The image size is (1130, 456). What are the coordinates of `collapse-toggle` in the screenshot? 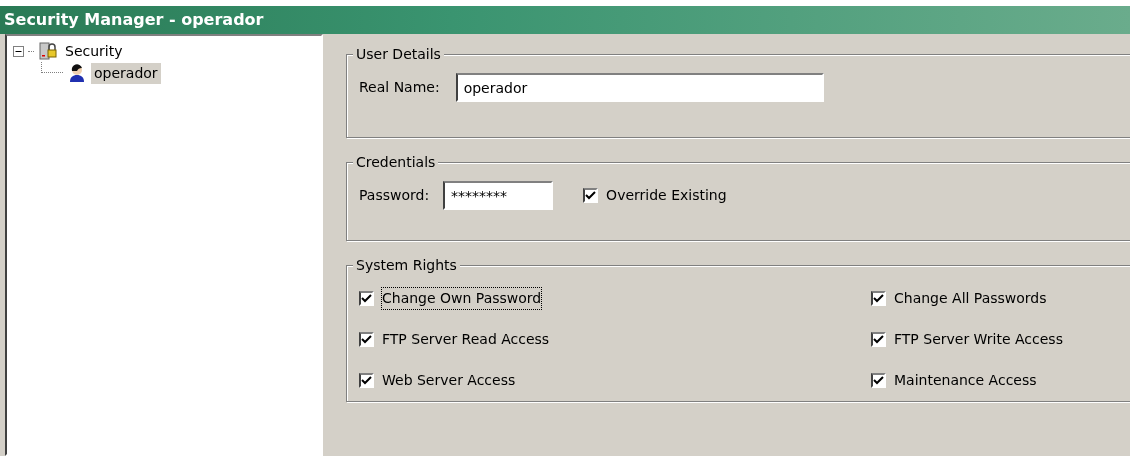 It's located at (18, 51).